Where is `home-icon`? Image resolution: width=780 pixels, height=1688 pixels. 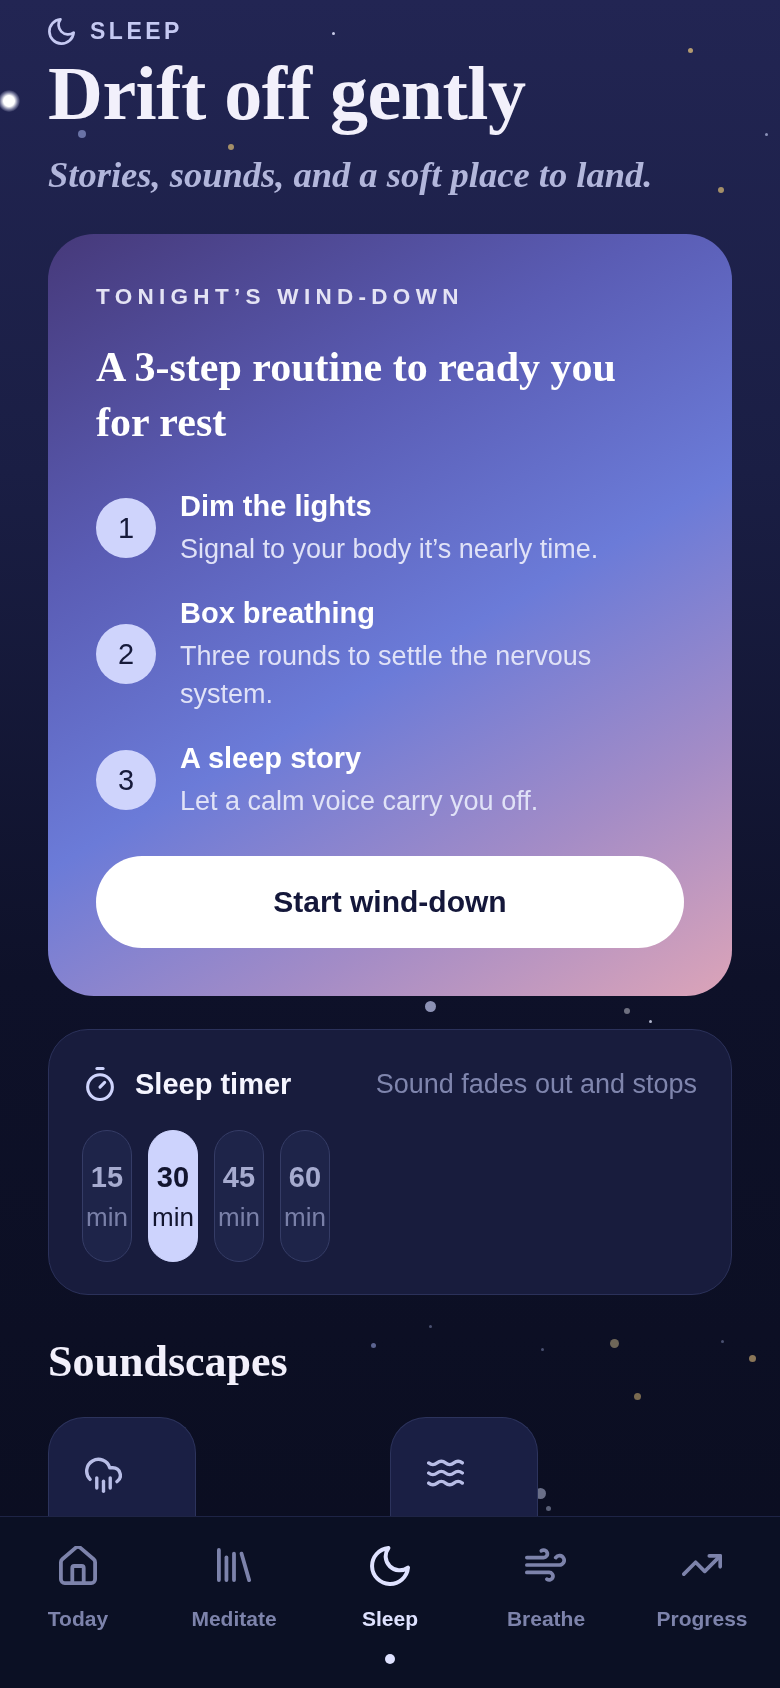 home-icon is located at coordinates (78, 1565).